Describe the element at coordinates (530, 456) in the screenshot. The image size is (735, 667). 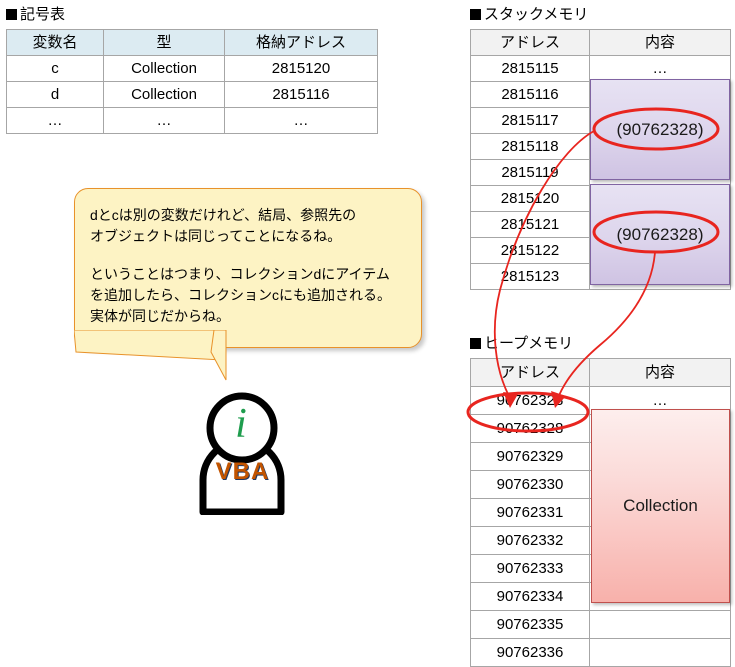
I see `heap-cell-address: 90762329` at that location.